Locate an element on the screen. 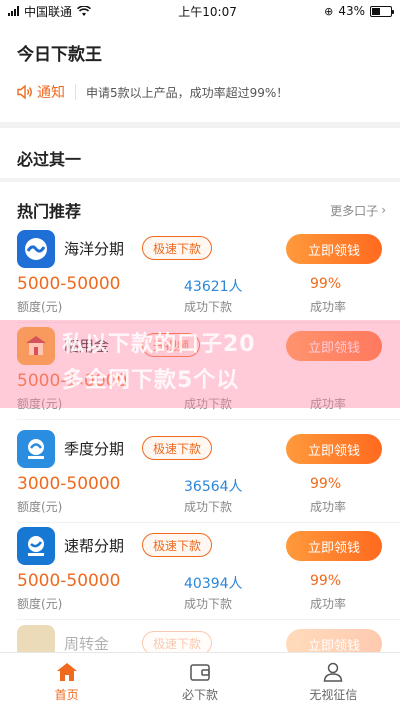 The width and height of the screenshot is (400, 711). overlay-line-2: 多全网下款5个以 is located at coordinates (151, 380).